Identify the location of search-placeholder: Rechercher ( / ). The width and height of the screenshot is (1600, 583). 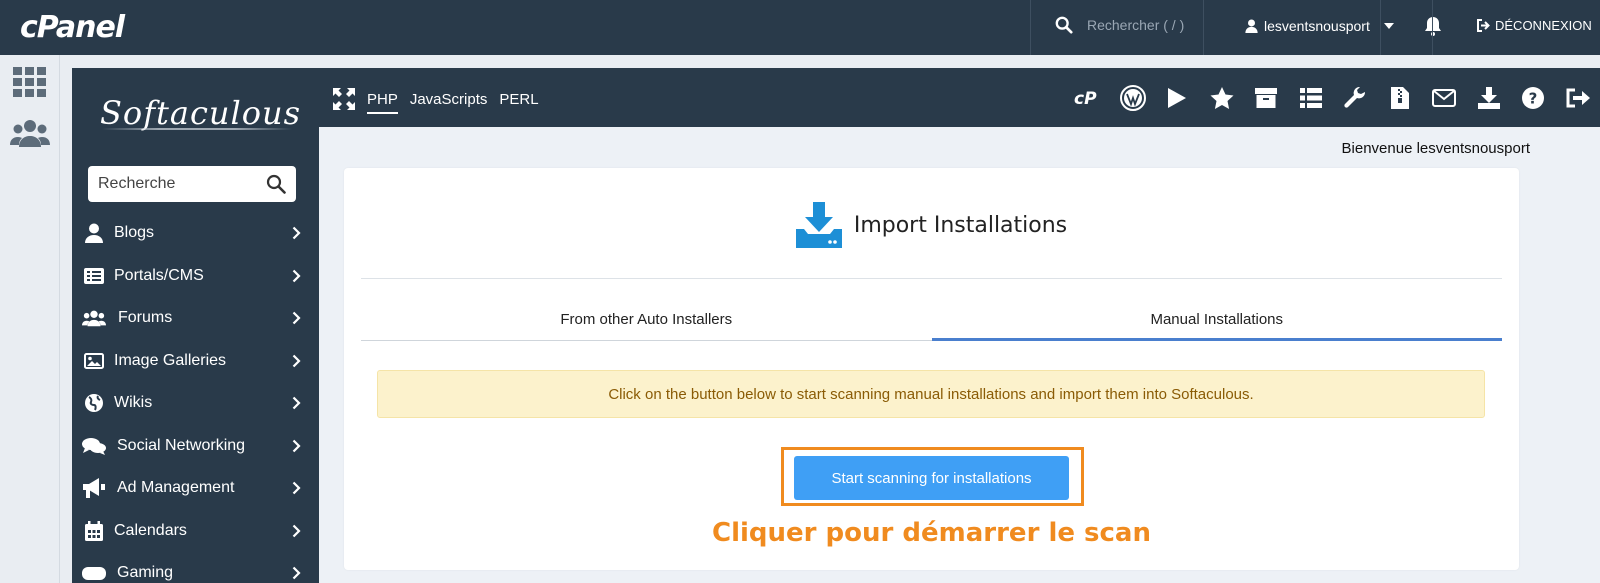
(1135, 25).